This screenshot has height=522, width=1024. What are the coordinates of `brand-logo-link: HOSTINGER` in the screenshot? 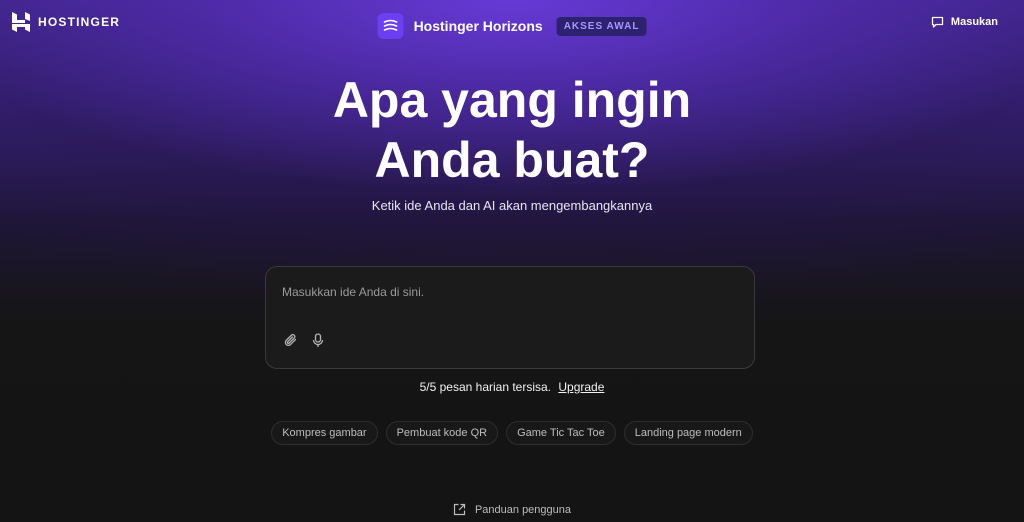 It's located at (66, 22).